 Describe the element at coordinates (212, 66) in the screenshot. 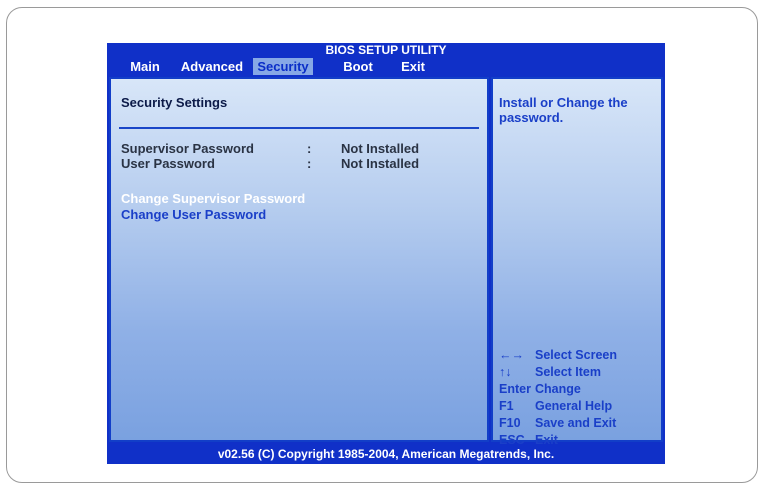

I see `tab-advanced: Advanced` at that location.